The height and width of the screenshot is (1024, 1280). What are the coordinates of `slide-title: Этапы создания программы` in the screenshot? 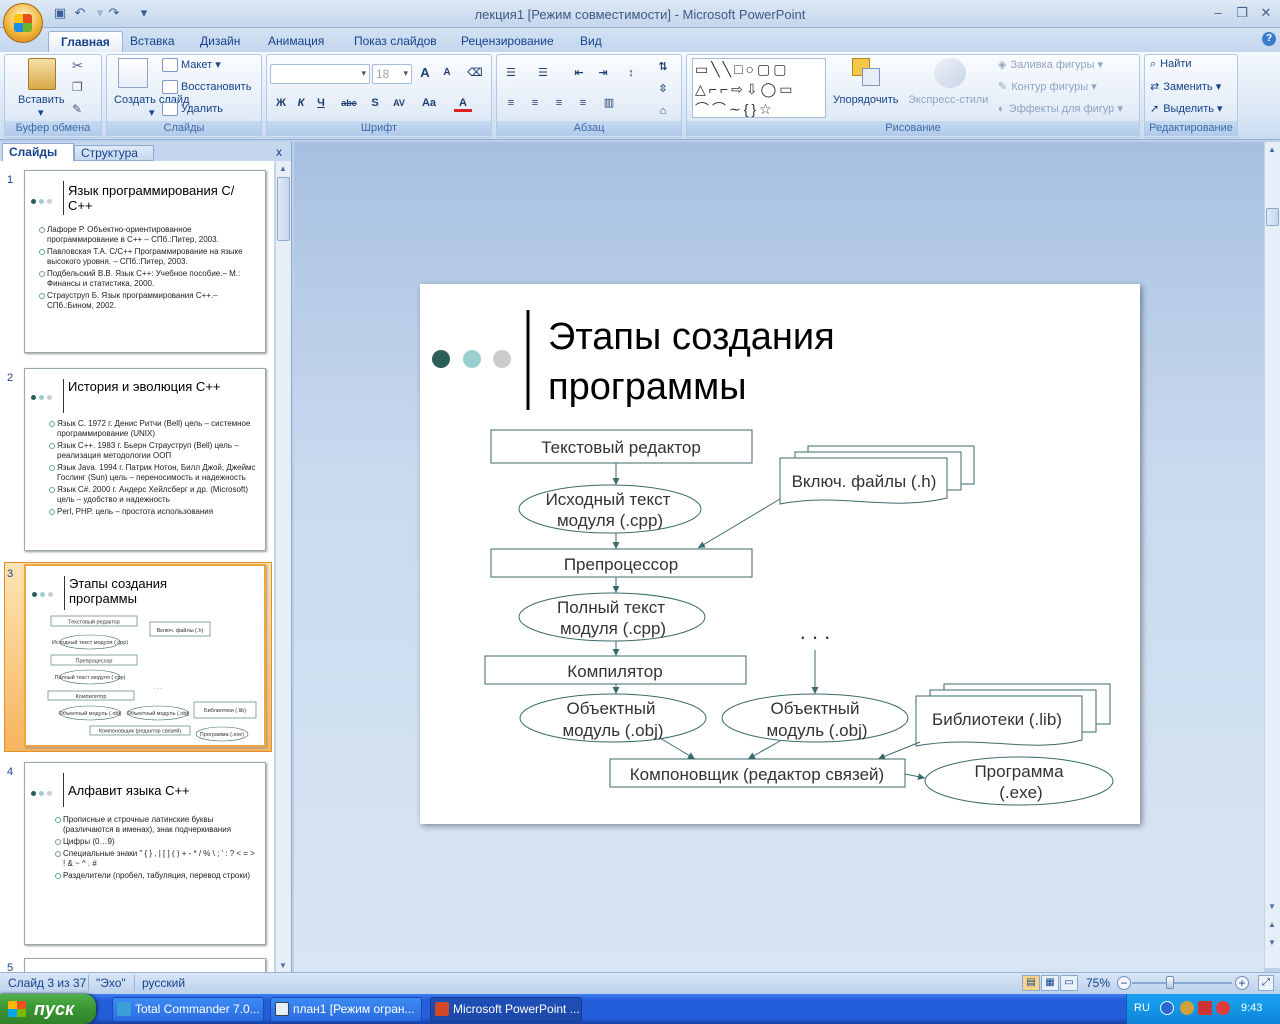 It's located at (691, 362).